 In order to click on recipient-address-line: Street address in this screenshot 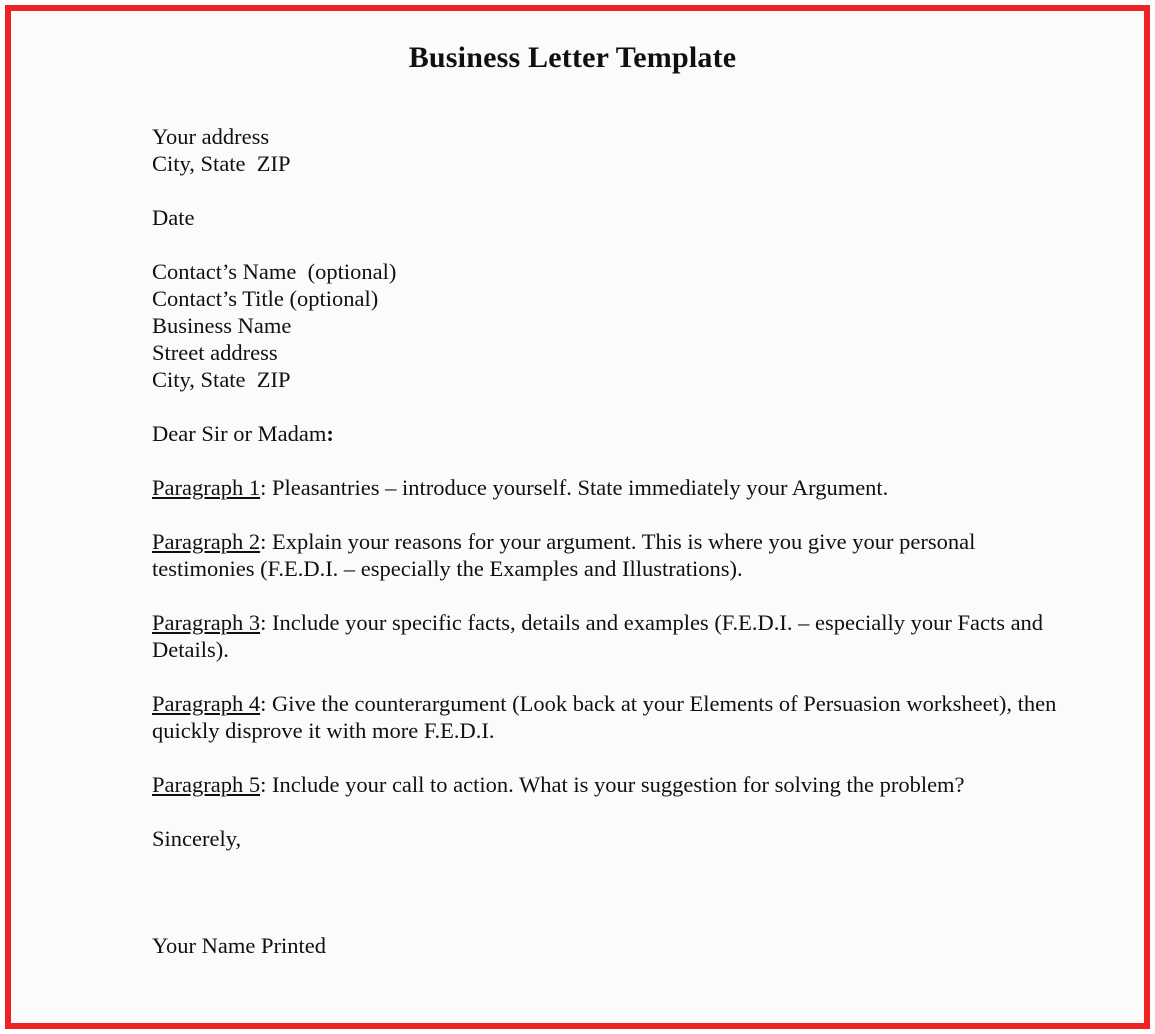, I will do `click(215, 352)`.